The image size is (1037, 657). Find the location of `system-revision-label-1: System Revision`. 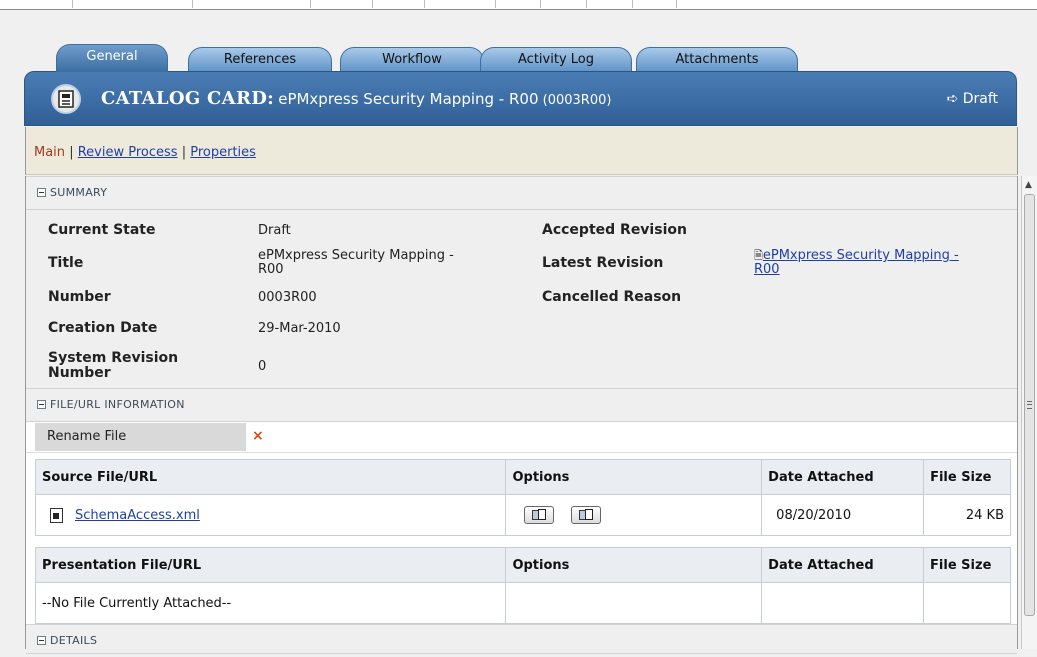

system-revision-label-1: System Revision is located at coordinates (113, 358).